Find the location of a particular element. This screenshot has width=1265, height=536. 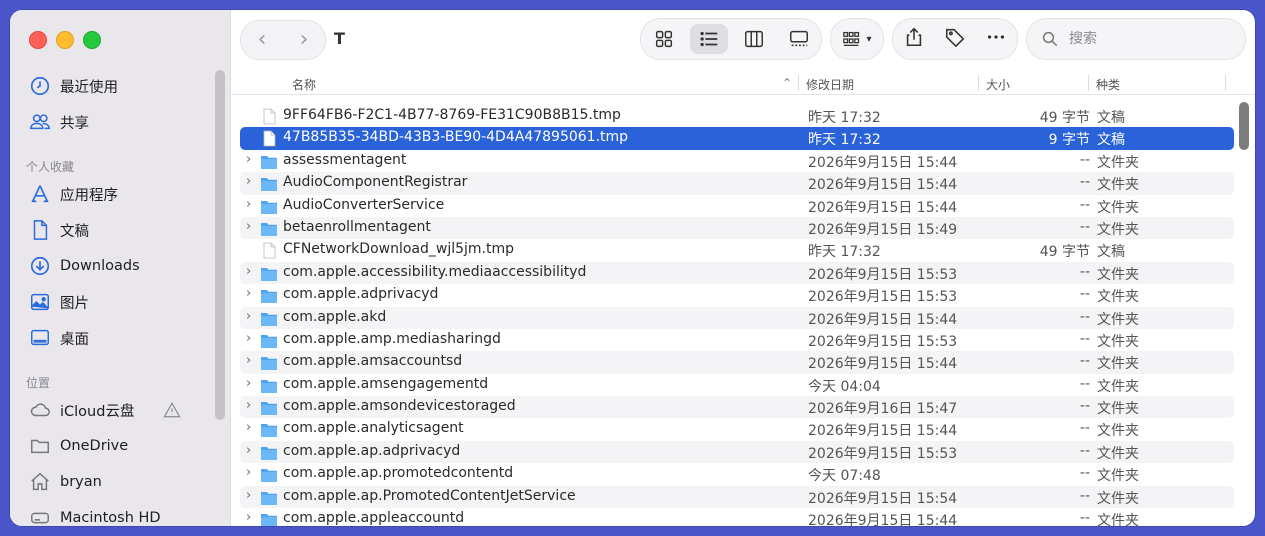

gallery-view-button is located at coordinates (799, 39).